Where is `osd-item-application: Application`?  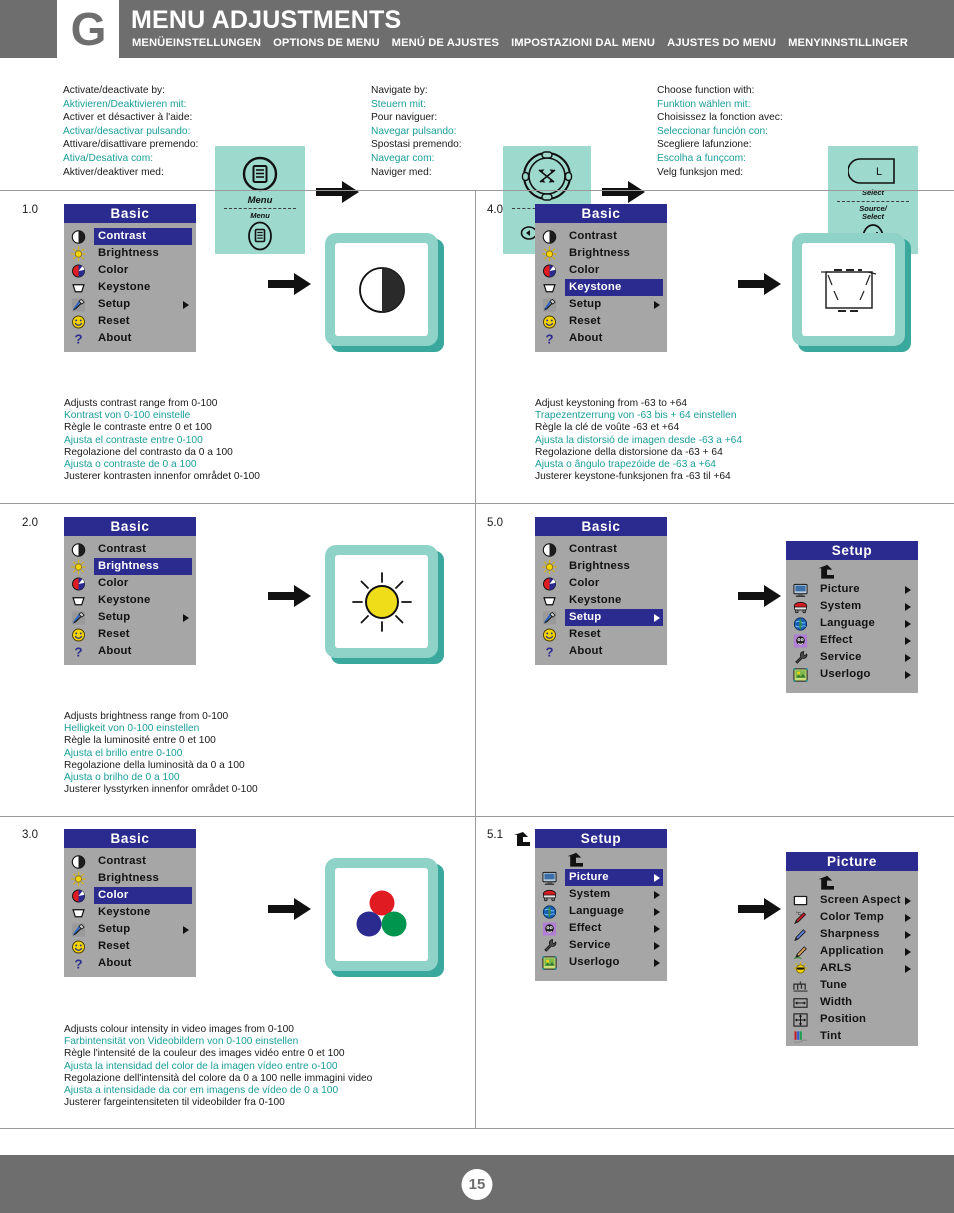
osd-item-application: Application is located at coordinates (852, 951).